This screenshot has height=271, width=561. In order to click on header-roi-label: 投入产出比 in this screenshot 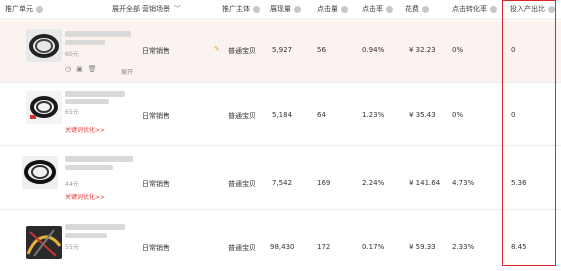, I will do `click(527, 9)`.